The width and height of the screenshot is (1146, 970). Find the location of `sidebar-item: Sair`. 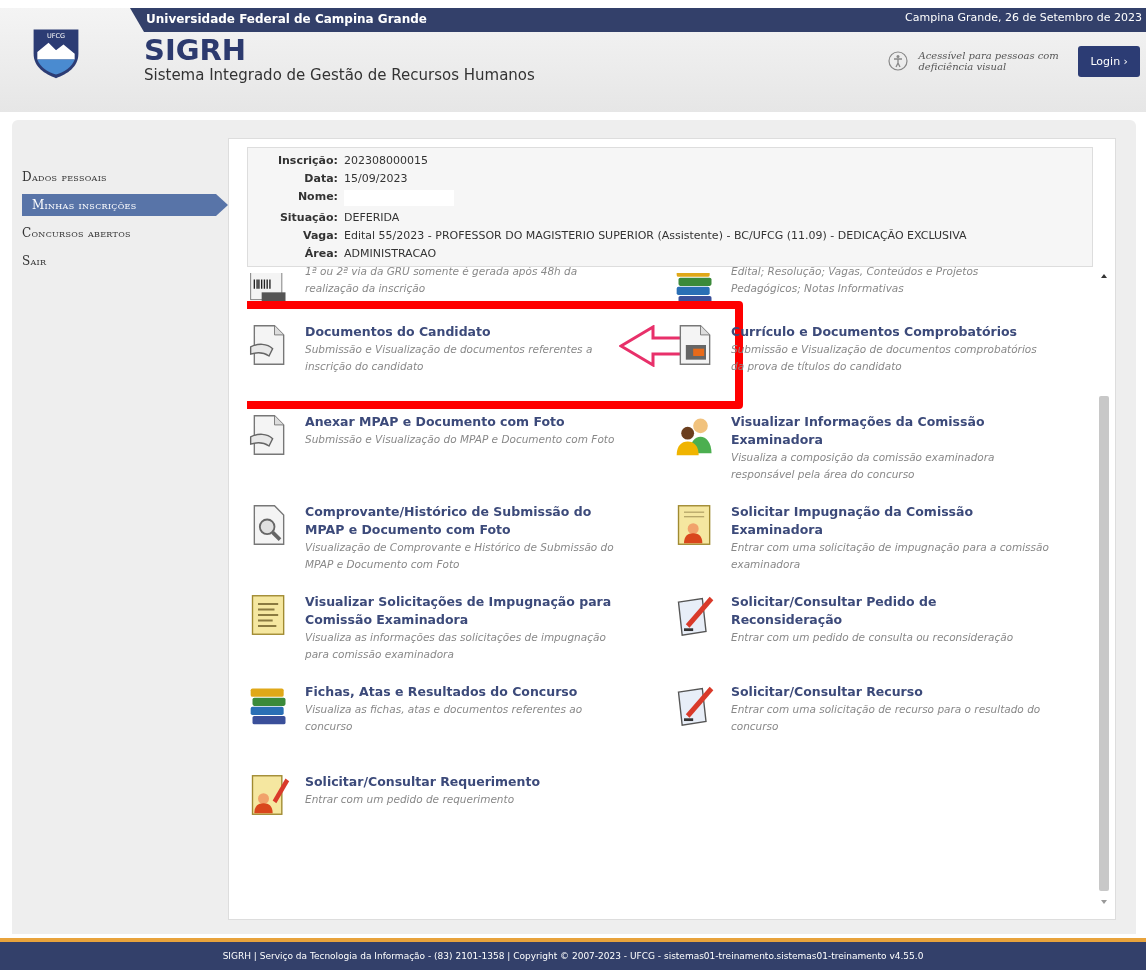

sidebar-item: Sair is located at coordinates (120, 261).